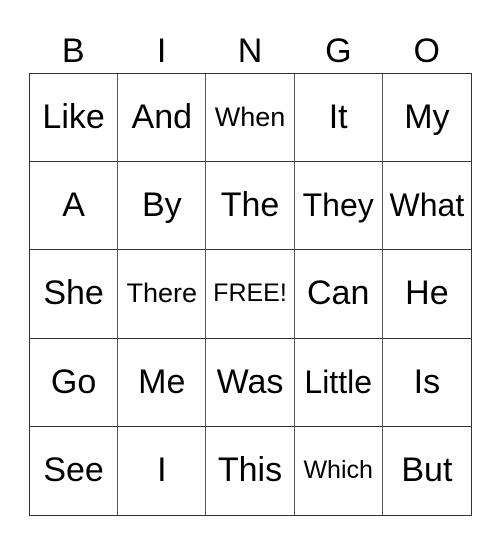 The height and width of the screenshot is (544, 500). Describe the element at coordinates (250, 118) in the screenshot. I see `bingo-cell: When` at that location.